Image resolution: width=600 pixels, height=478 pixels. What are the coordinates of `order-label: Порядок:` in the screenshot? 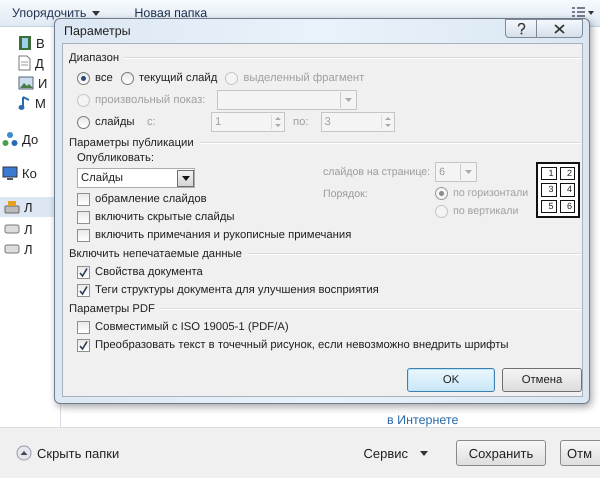 It's located at (346, 194).